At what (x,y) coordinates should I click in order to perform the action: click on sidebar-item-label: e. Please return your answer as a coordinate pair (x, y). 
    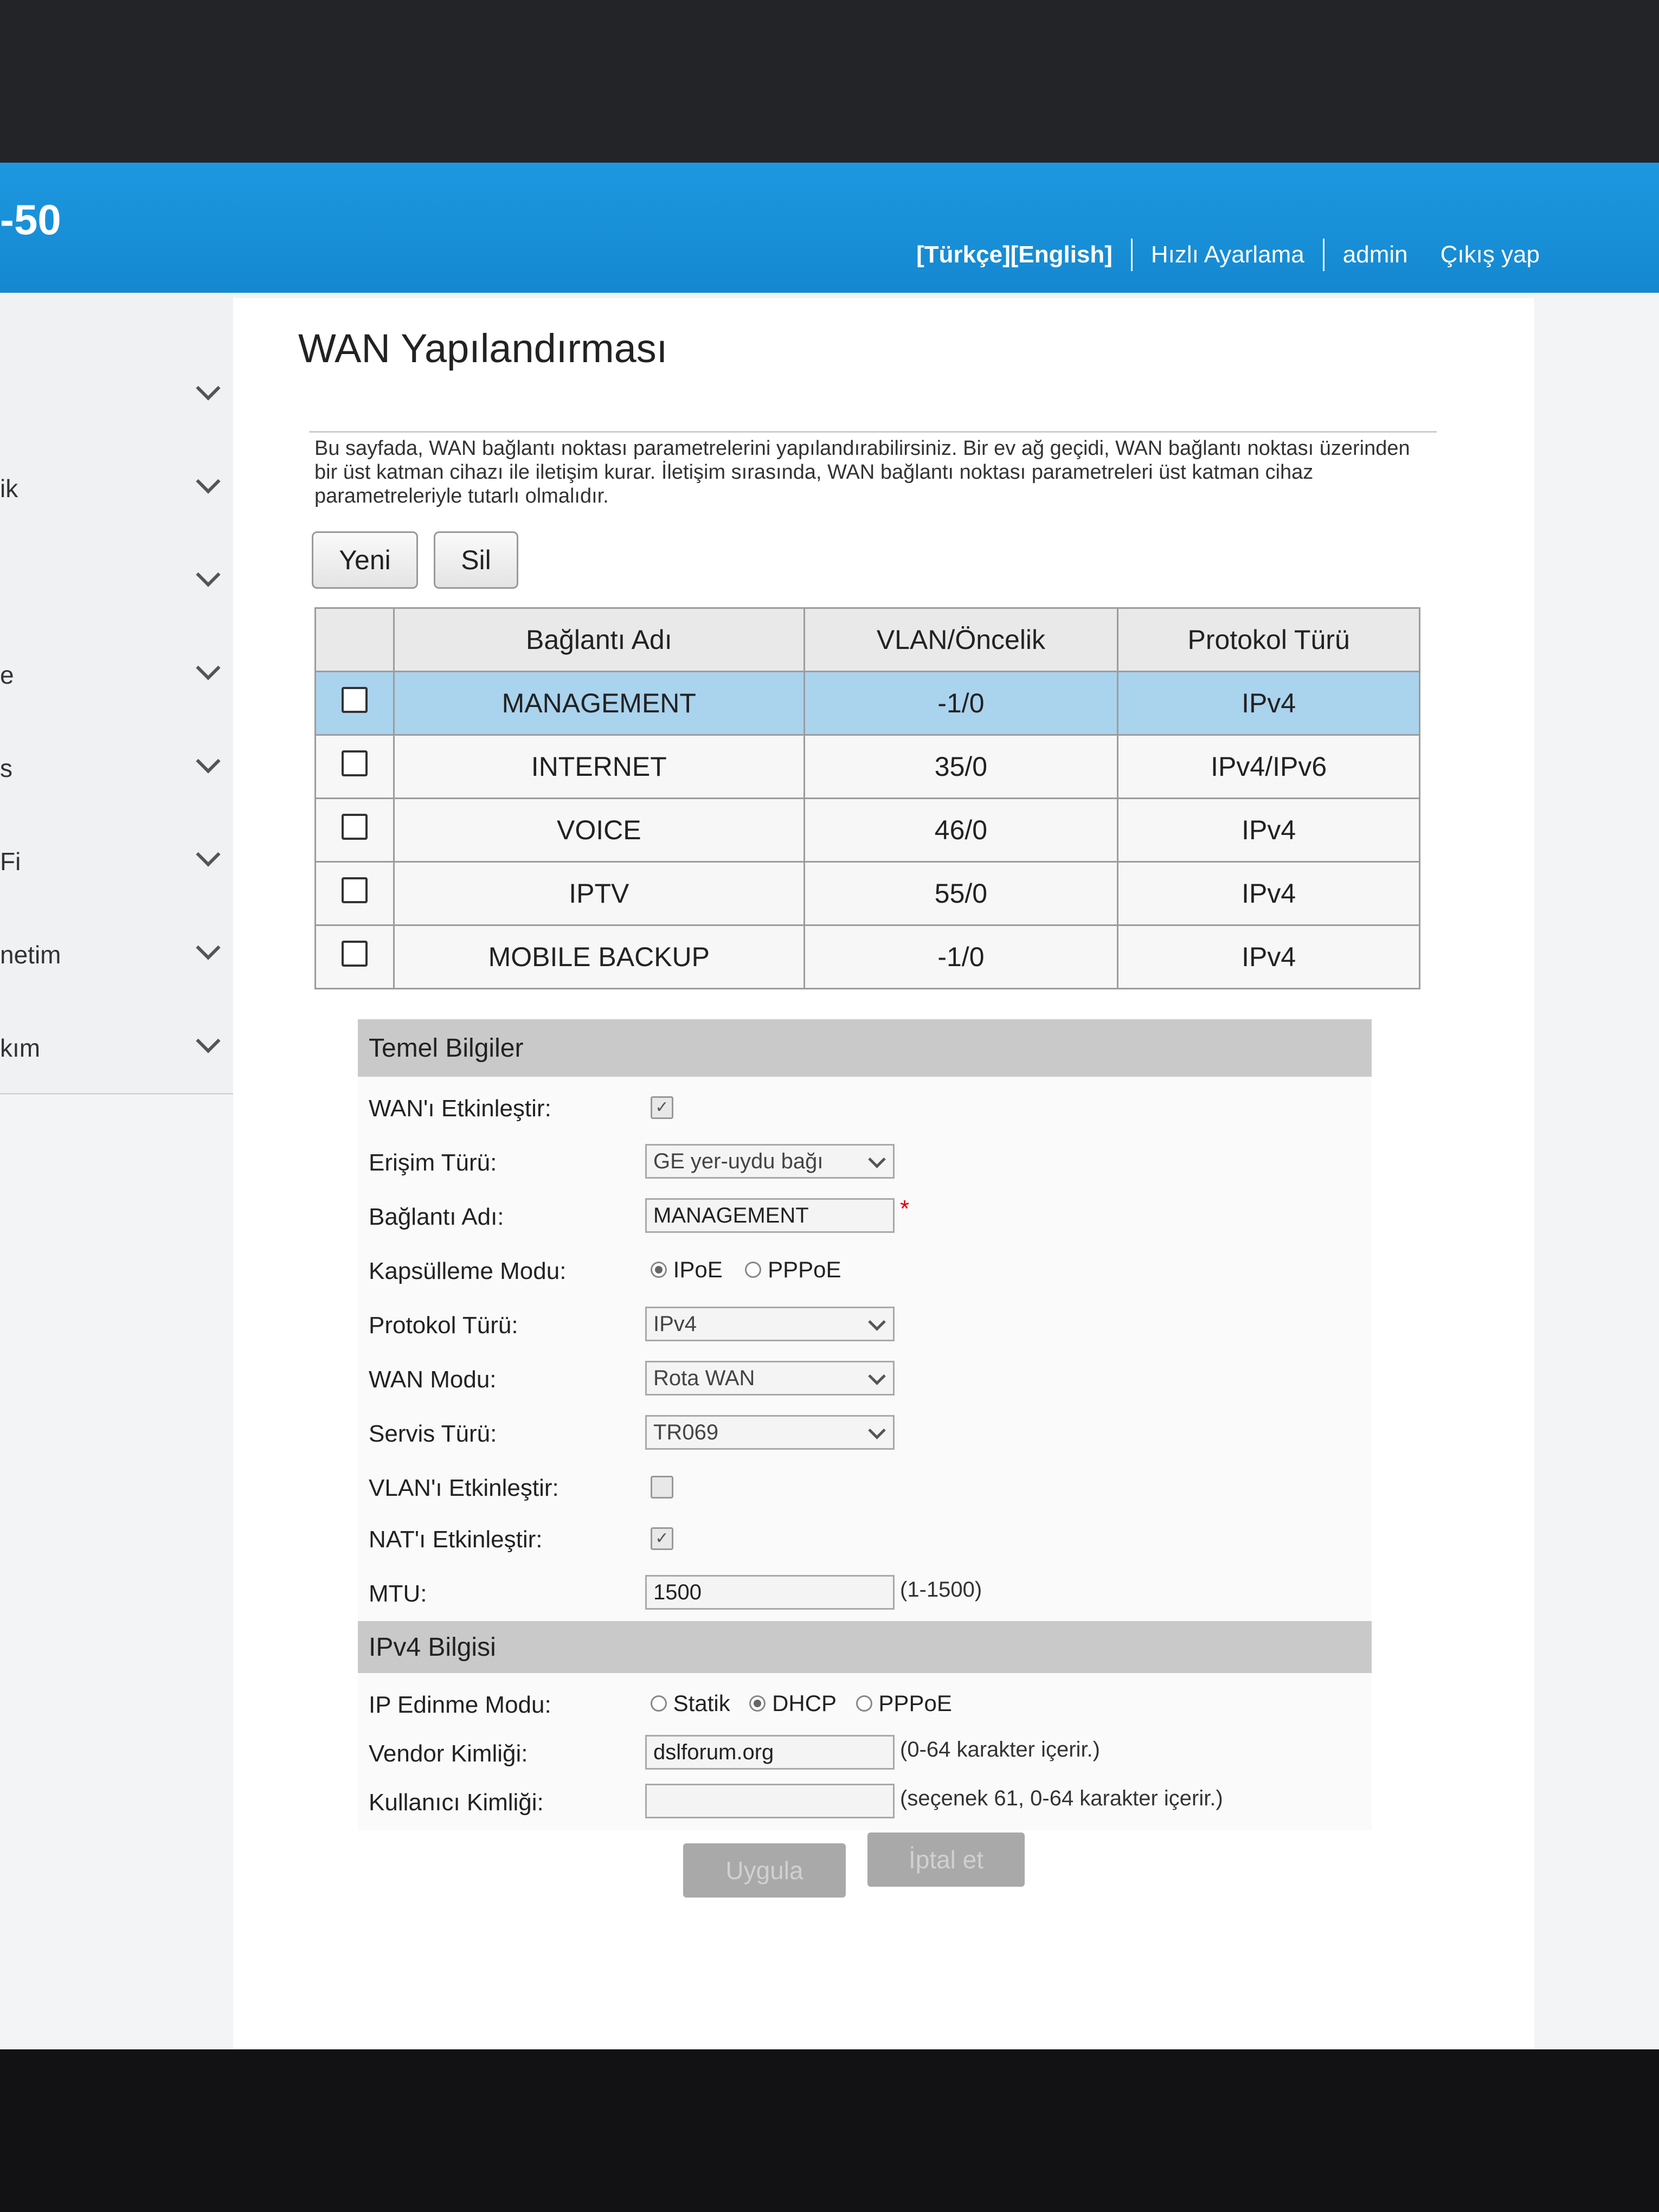
    Looking at the image, I should click on (7, 675).